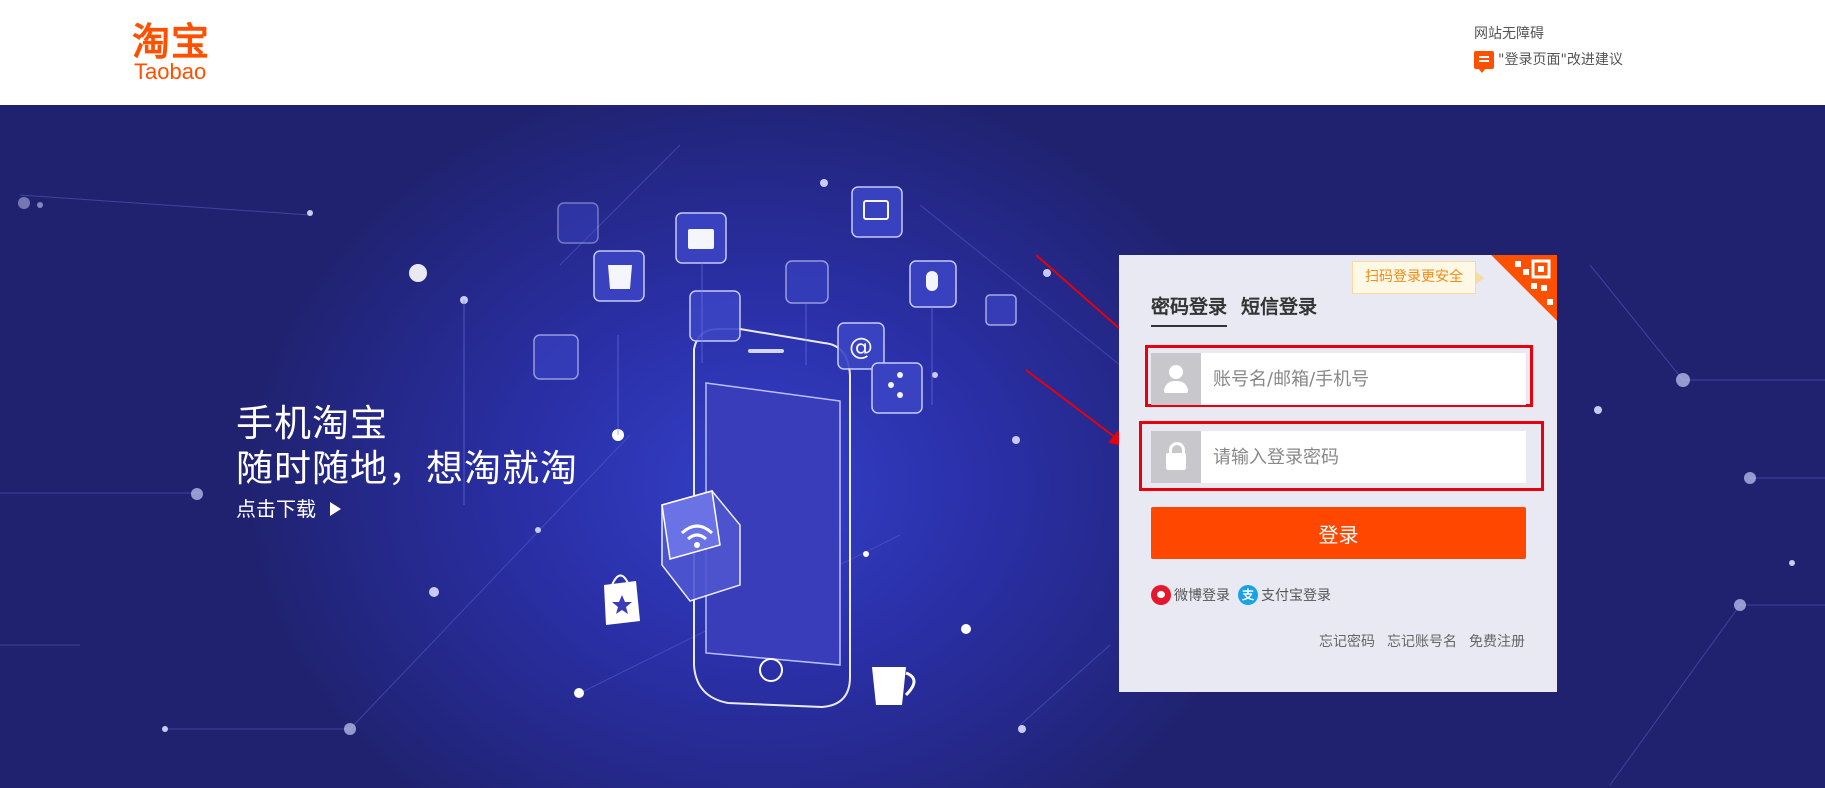  I want to click on register-link: 免费注册, so click(1497, 641).